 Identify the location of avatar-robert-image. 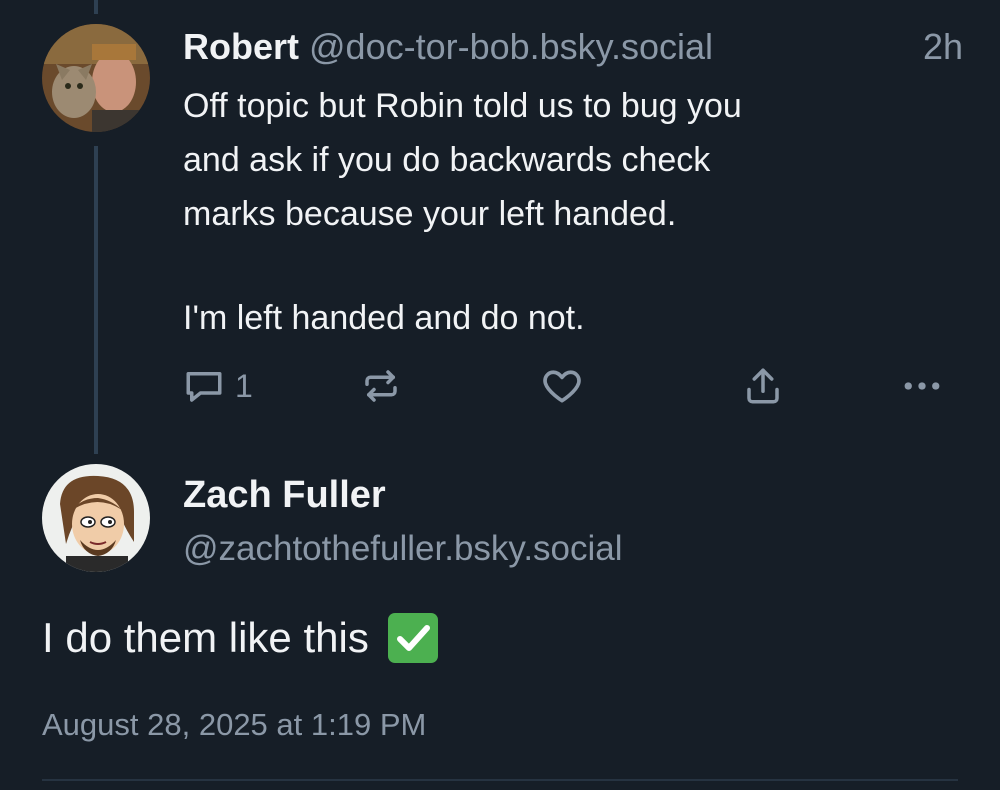
(96, 78).